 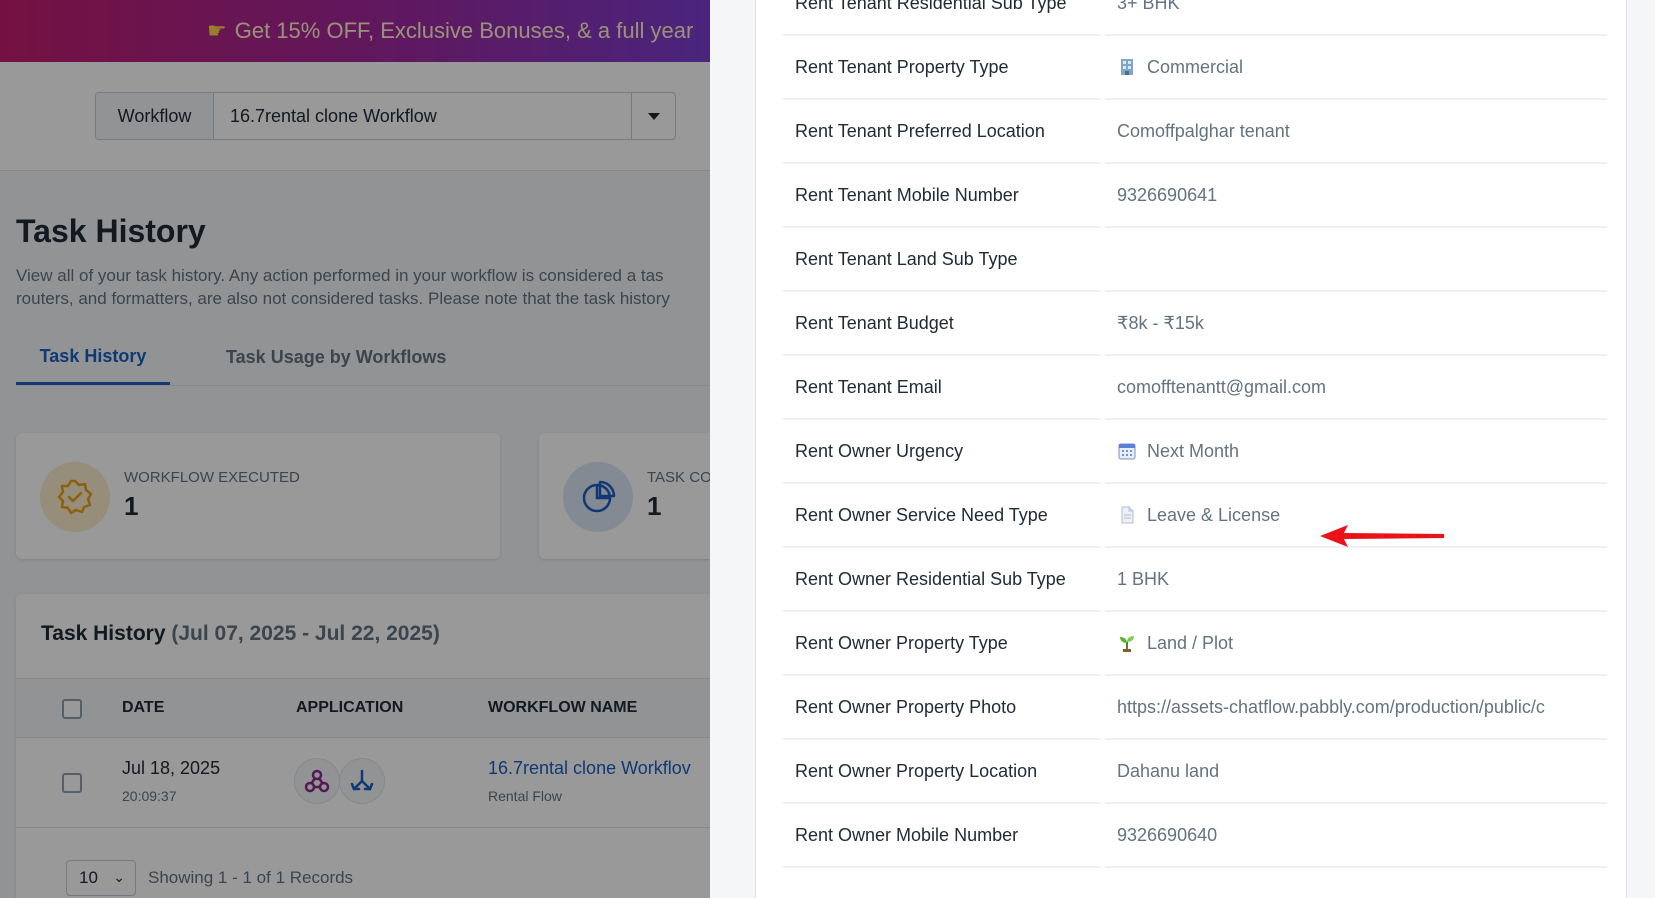 What do you see at coordinates (942, 388) in the screenshot?
I see `detail-label: Rent Tenant Email` at bounding box center [942, 388].